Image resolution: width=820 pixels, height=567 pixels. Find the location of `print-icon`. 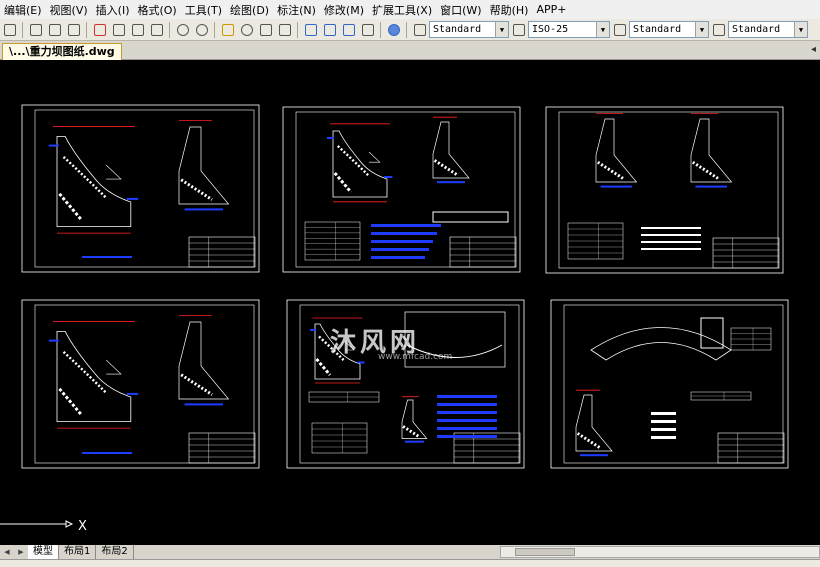

print-icon is located at coordinates (35, 29).